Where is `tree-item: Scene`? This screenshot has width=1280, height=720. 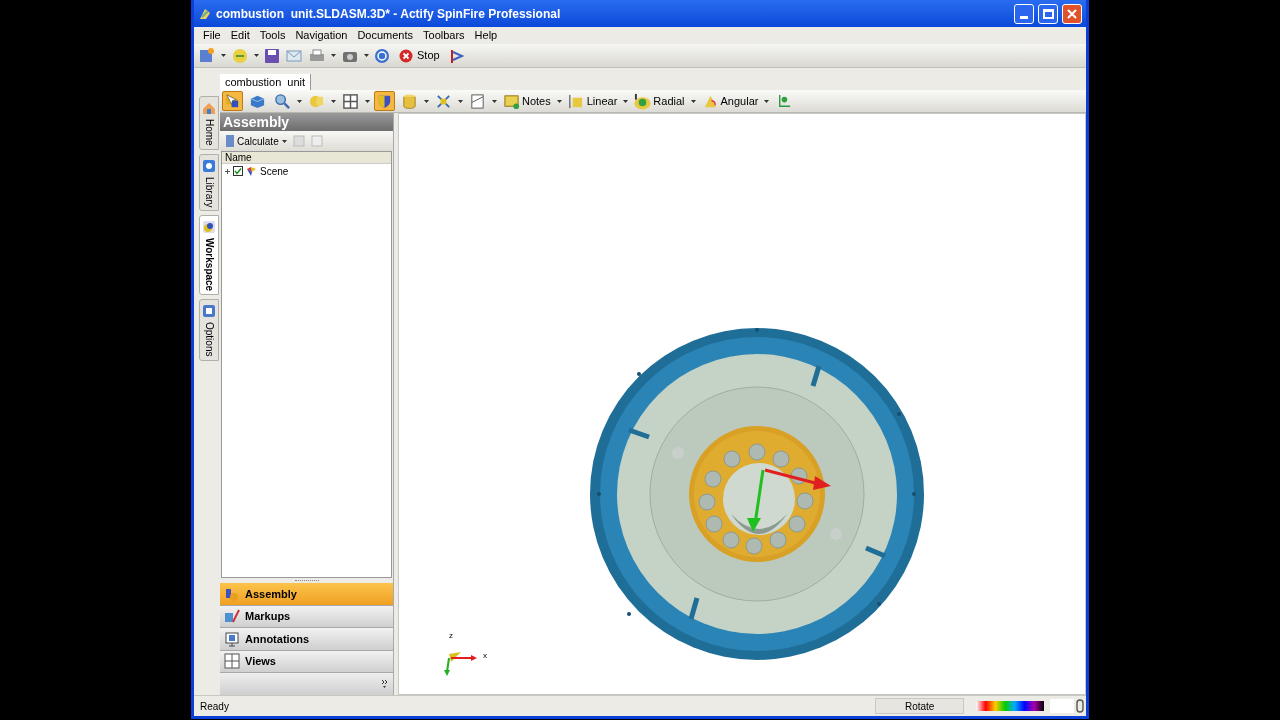 tree-item: Scene is located at coordinates (274, 171).